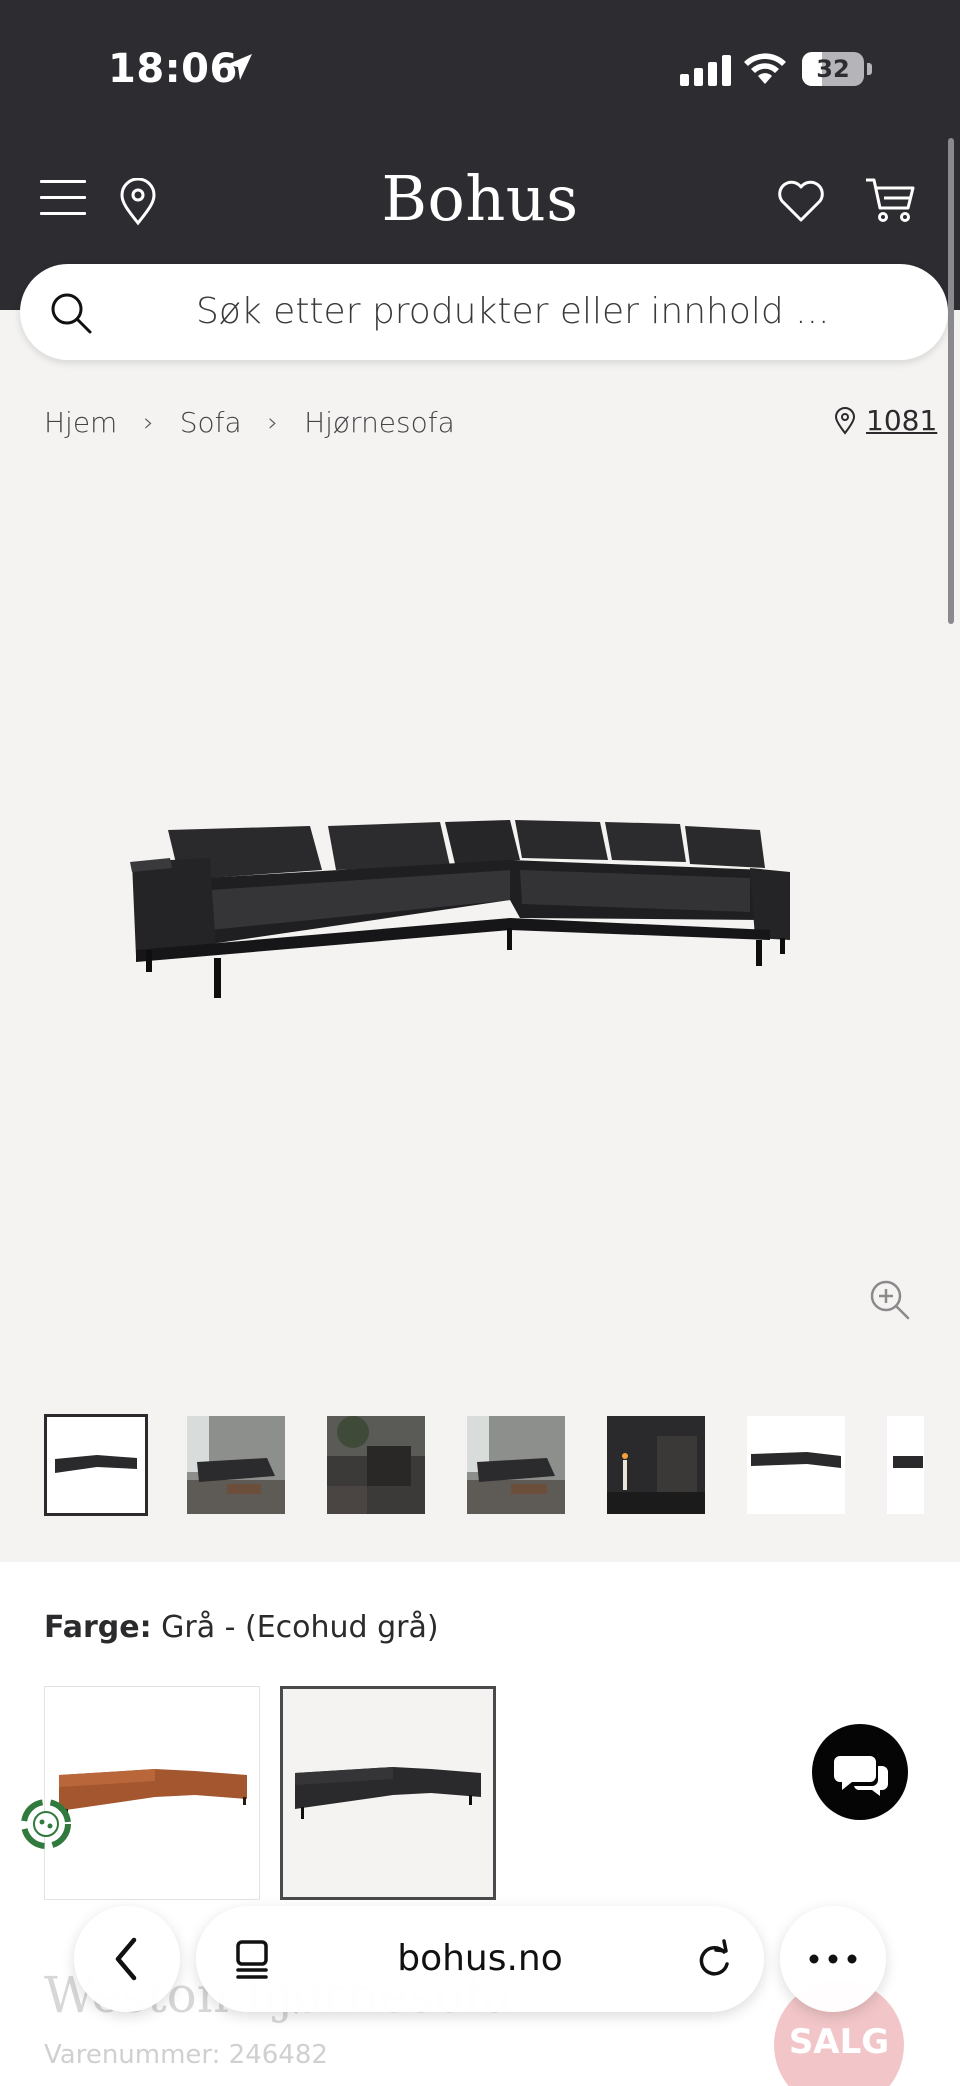 This screenshot has width=960, height=2086. I want to click on cart-icon, so click(890, 200).